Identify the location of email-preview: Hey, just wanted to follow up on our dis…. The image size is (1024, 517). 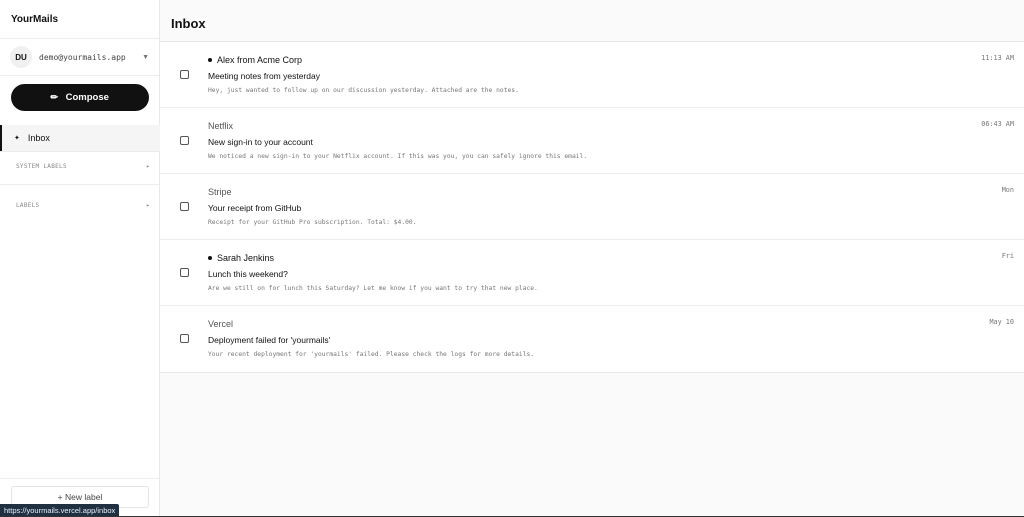
(363, 90).